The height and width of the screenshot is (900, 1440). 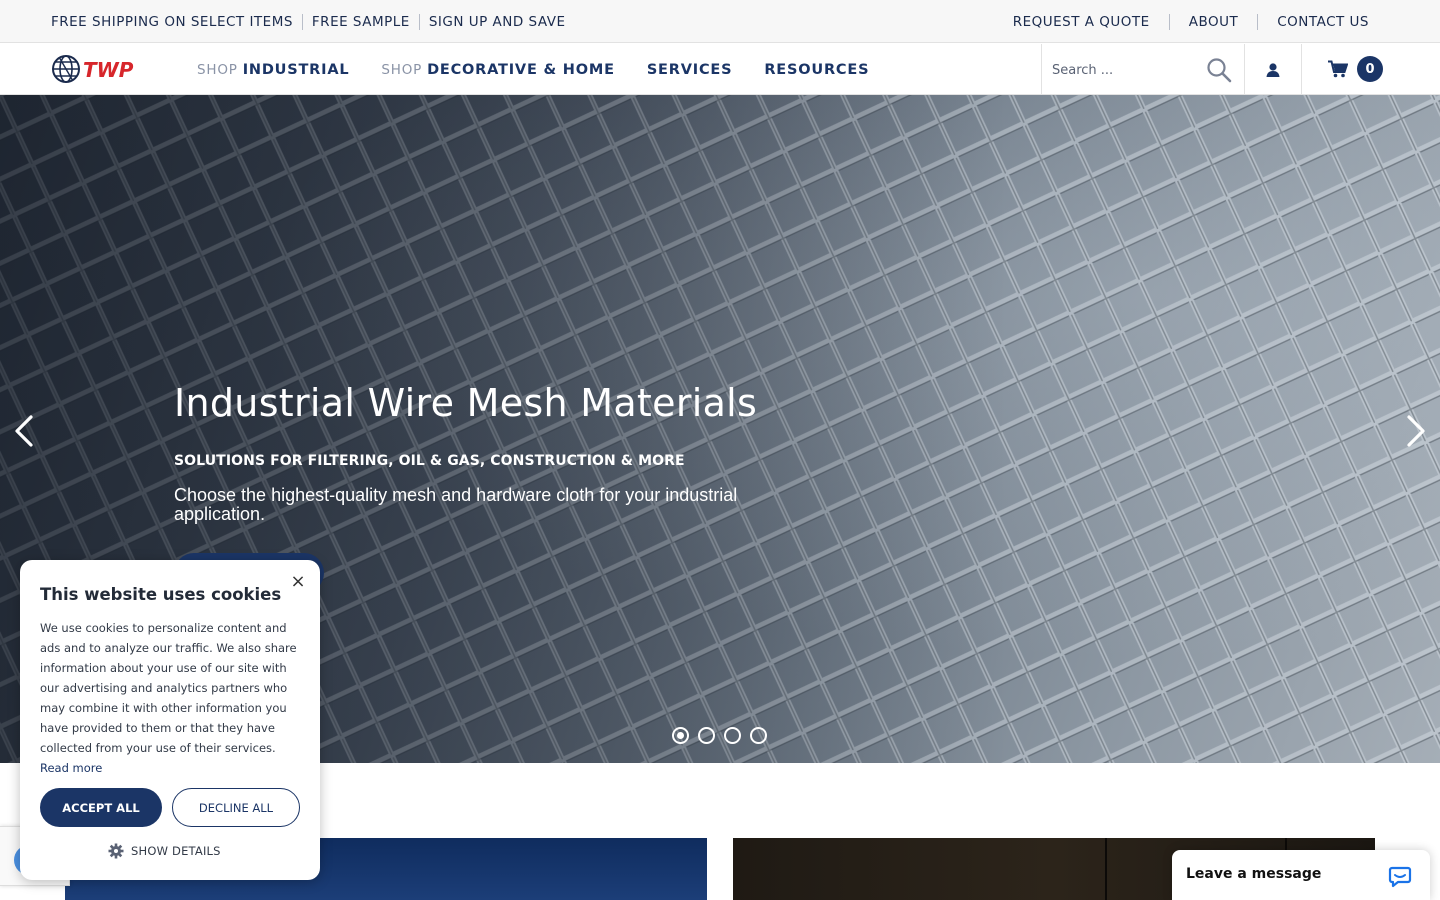 I want to click on sign-up-link: SIGN UP AND SAVE, so click(x=497, y=22).